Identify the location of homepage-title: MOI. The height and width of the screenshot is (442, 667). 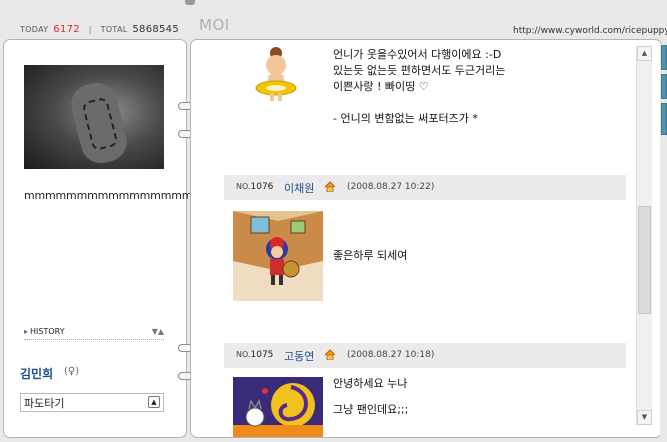
(214, 25).